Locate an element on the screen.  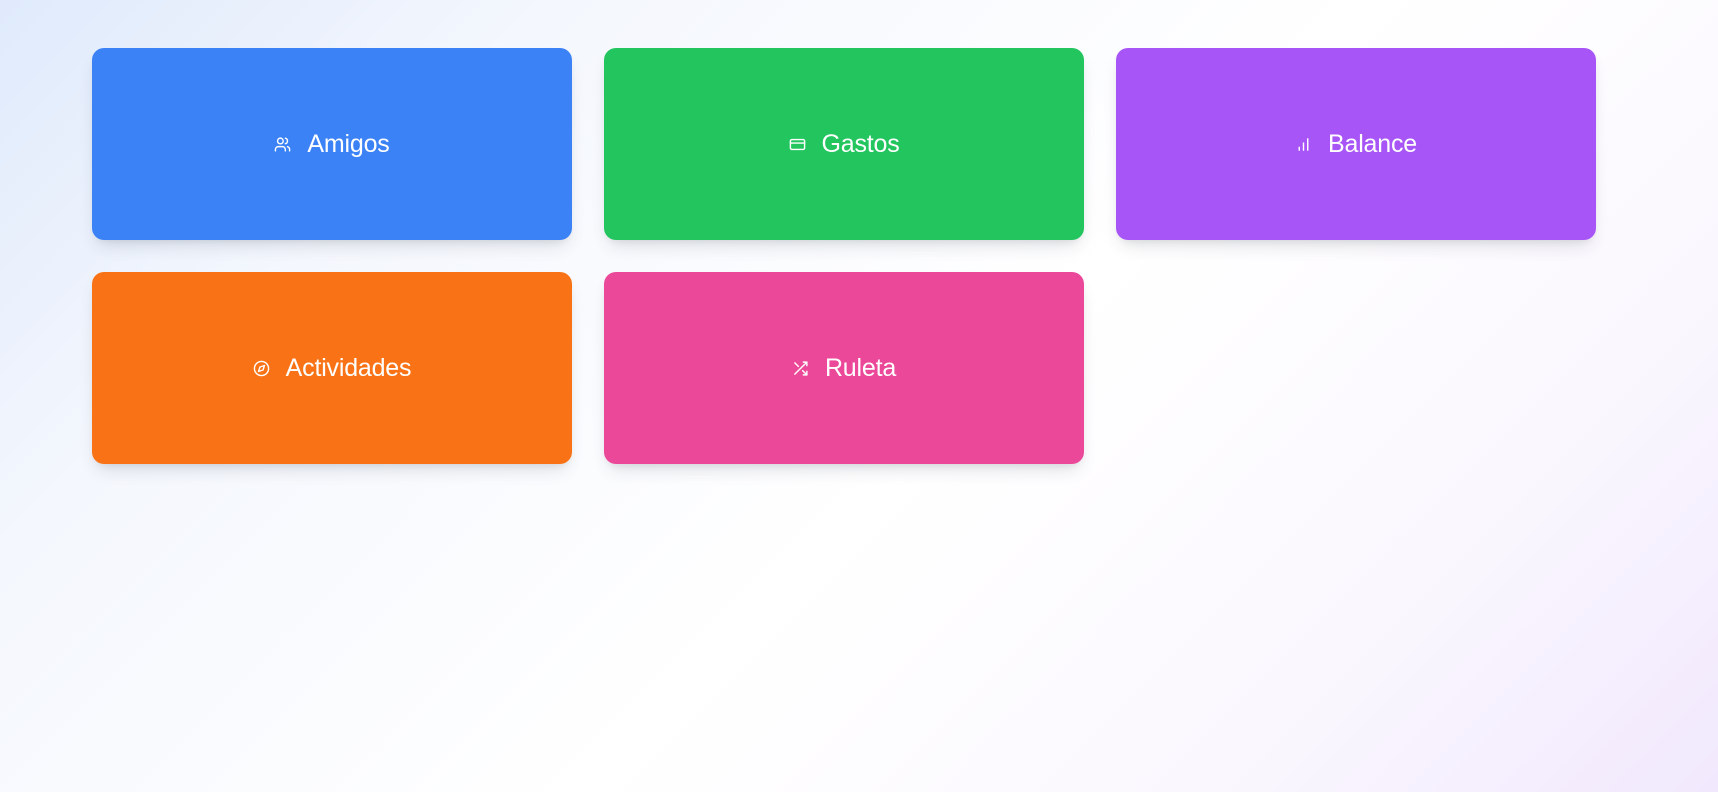
tile-gastos: Gastos is located at coordinates (844, 144).